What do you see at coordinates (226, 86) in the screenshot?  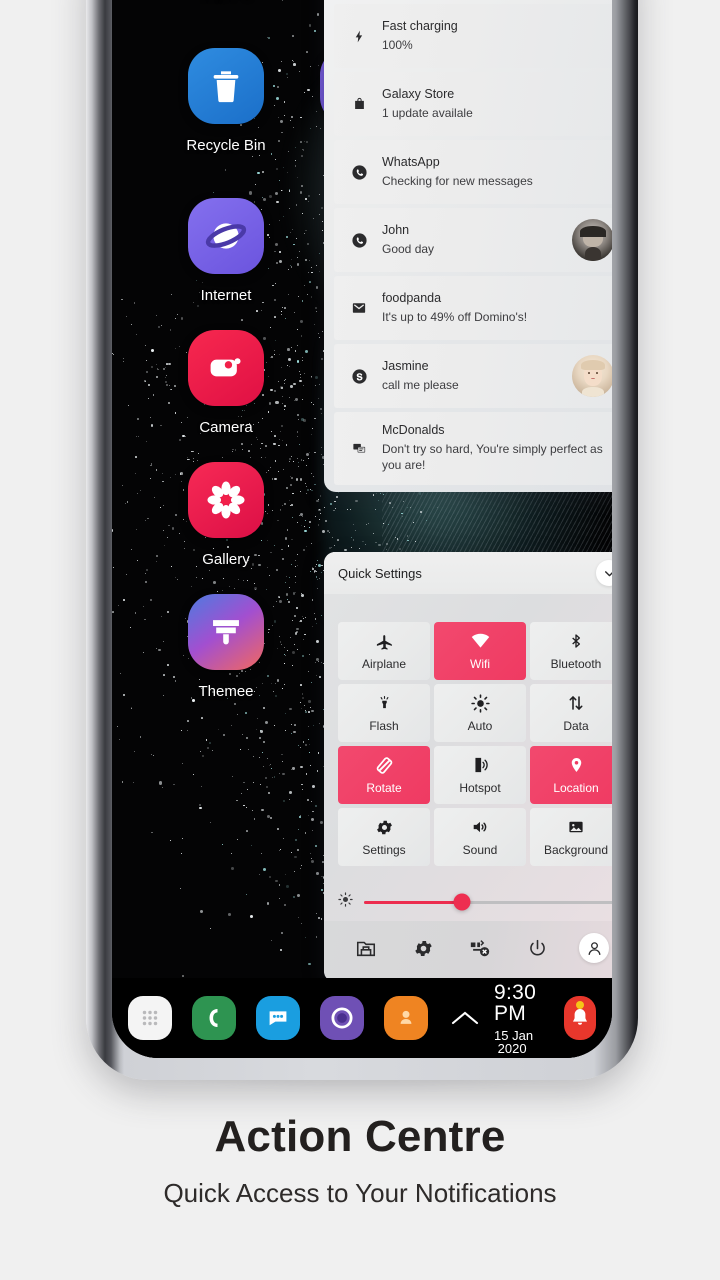 I see `recycle-bin-icon` at bounding box center [226, 86].